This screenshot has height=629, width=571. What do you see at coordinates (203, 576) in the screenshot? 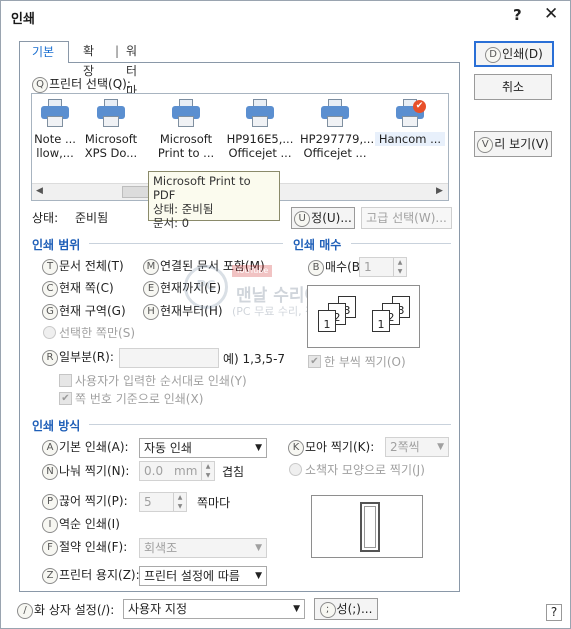
I see `paper-select: 프린터 설정에 따름 ▼` at bounding box center [203, 576].